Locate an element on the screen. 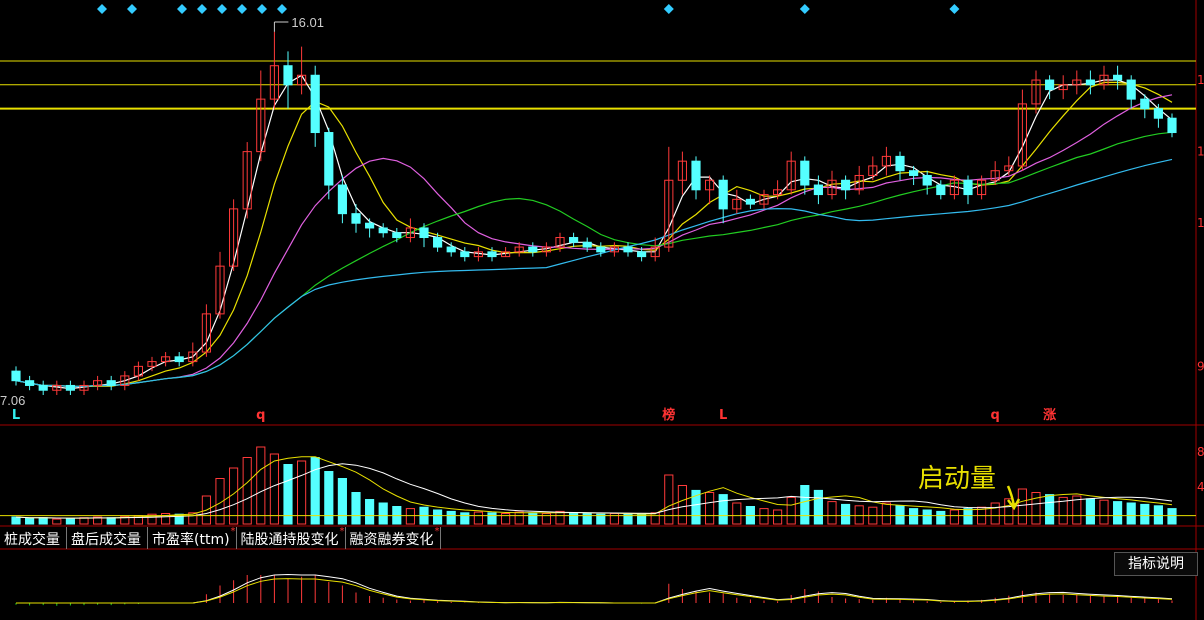 The image size is (1204, 620). indicator-tab: 盘后成交量 is located at coordinates (107, 538).